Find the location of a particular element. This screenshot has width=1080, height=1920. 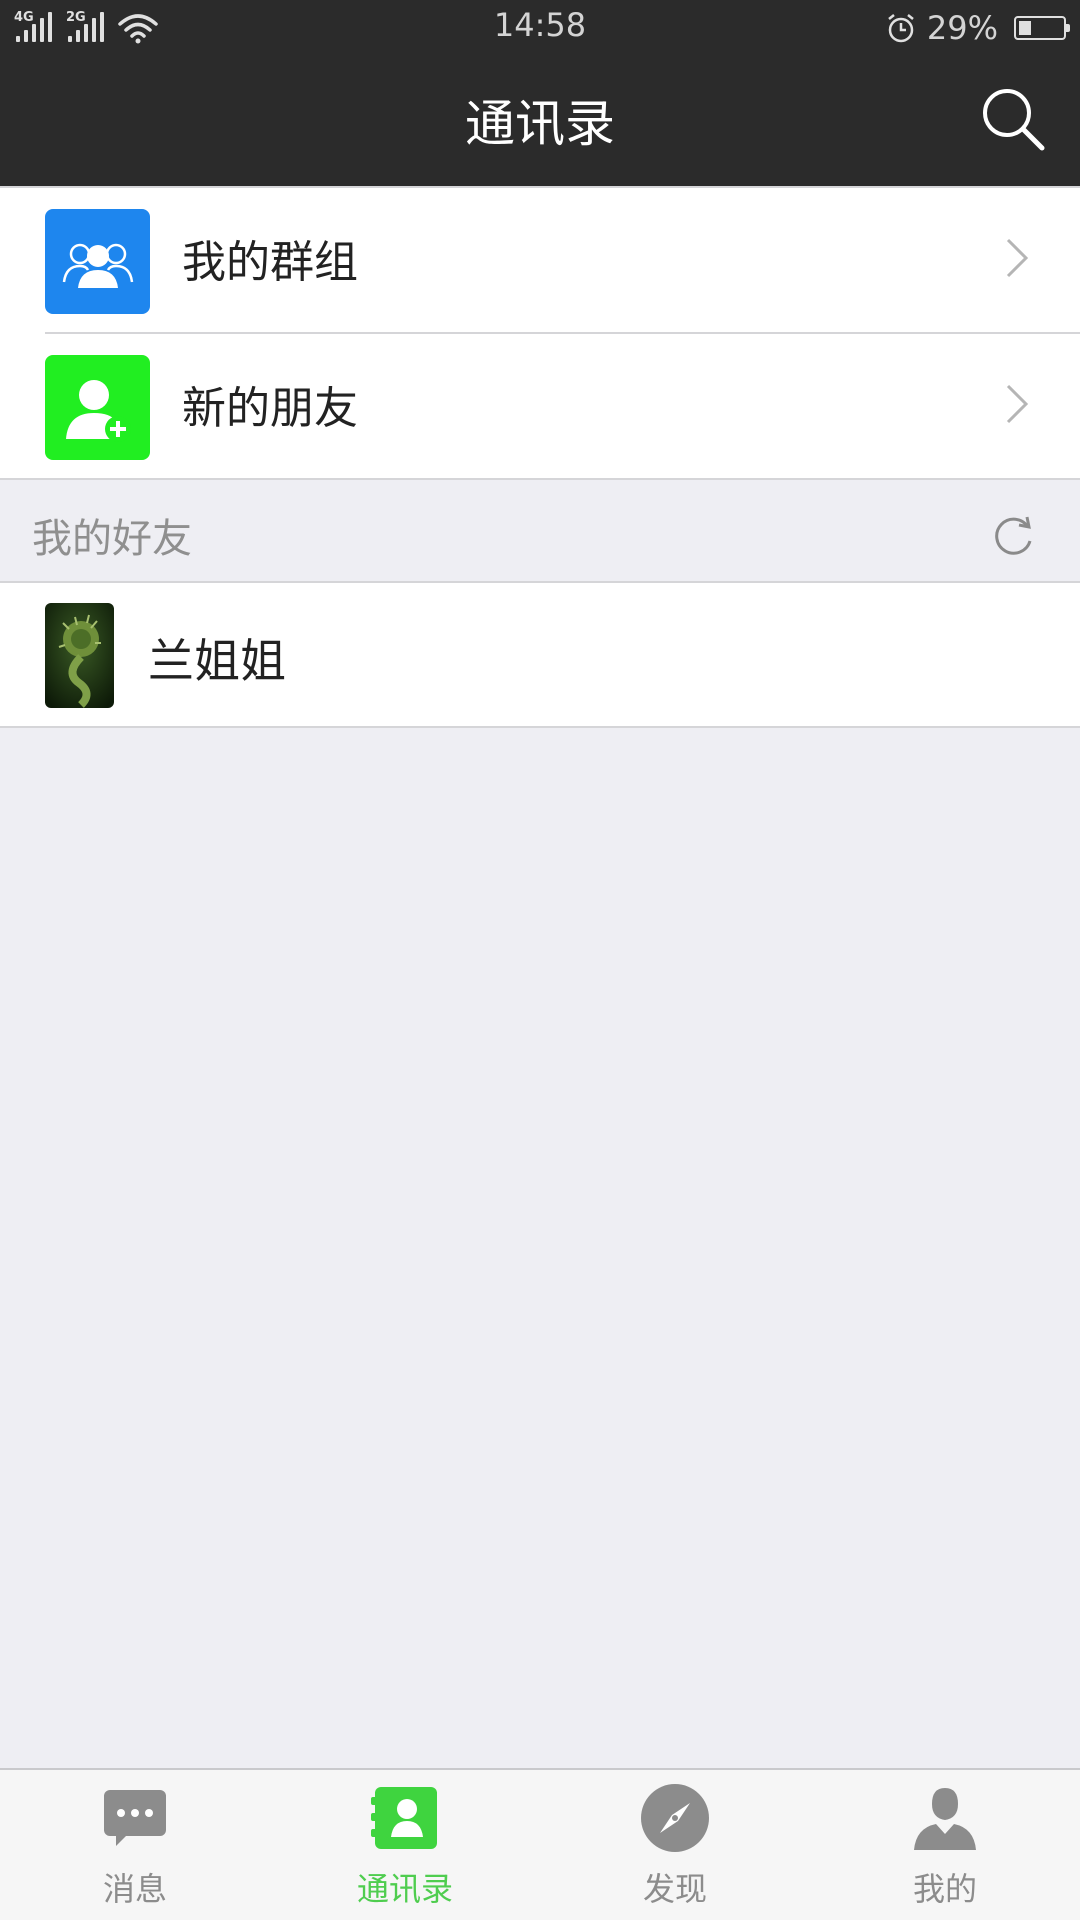

friend-avatar is located at coordinates (79, 655).